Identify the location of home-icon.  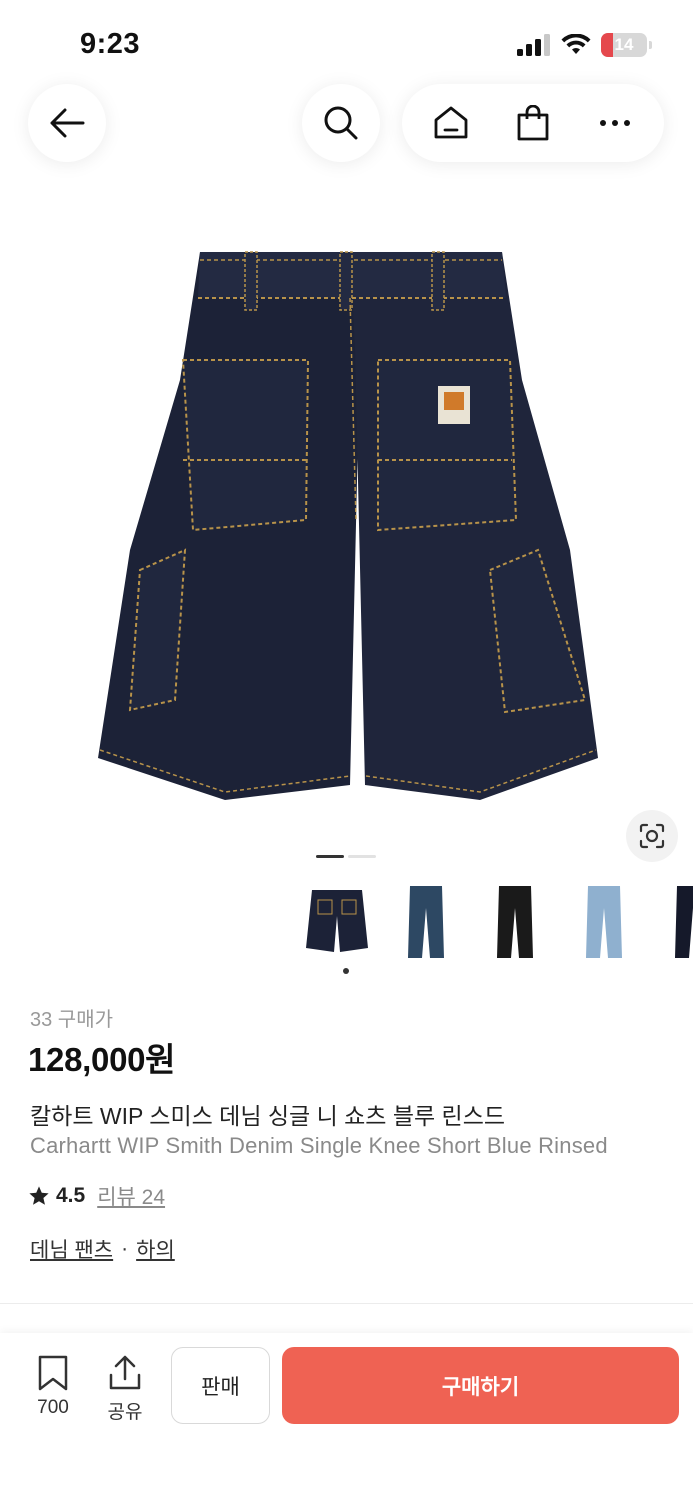
(451, 122).